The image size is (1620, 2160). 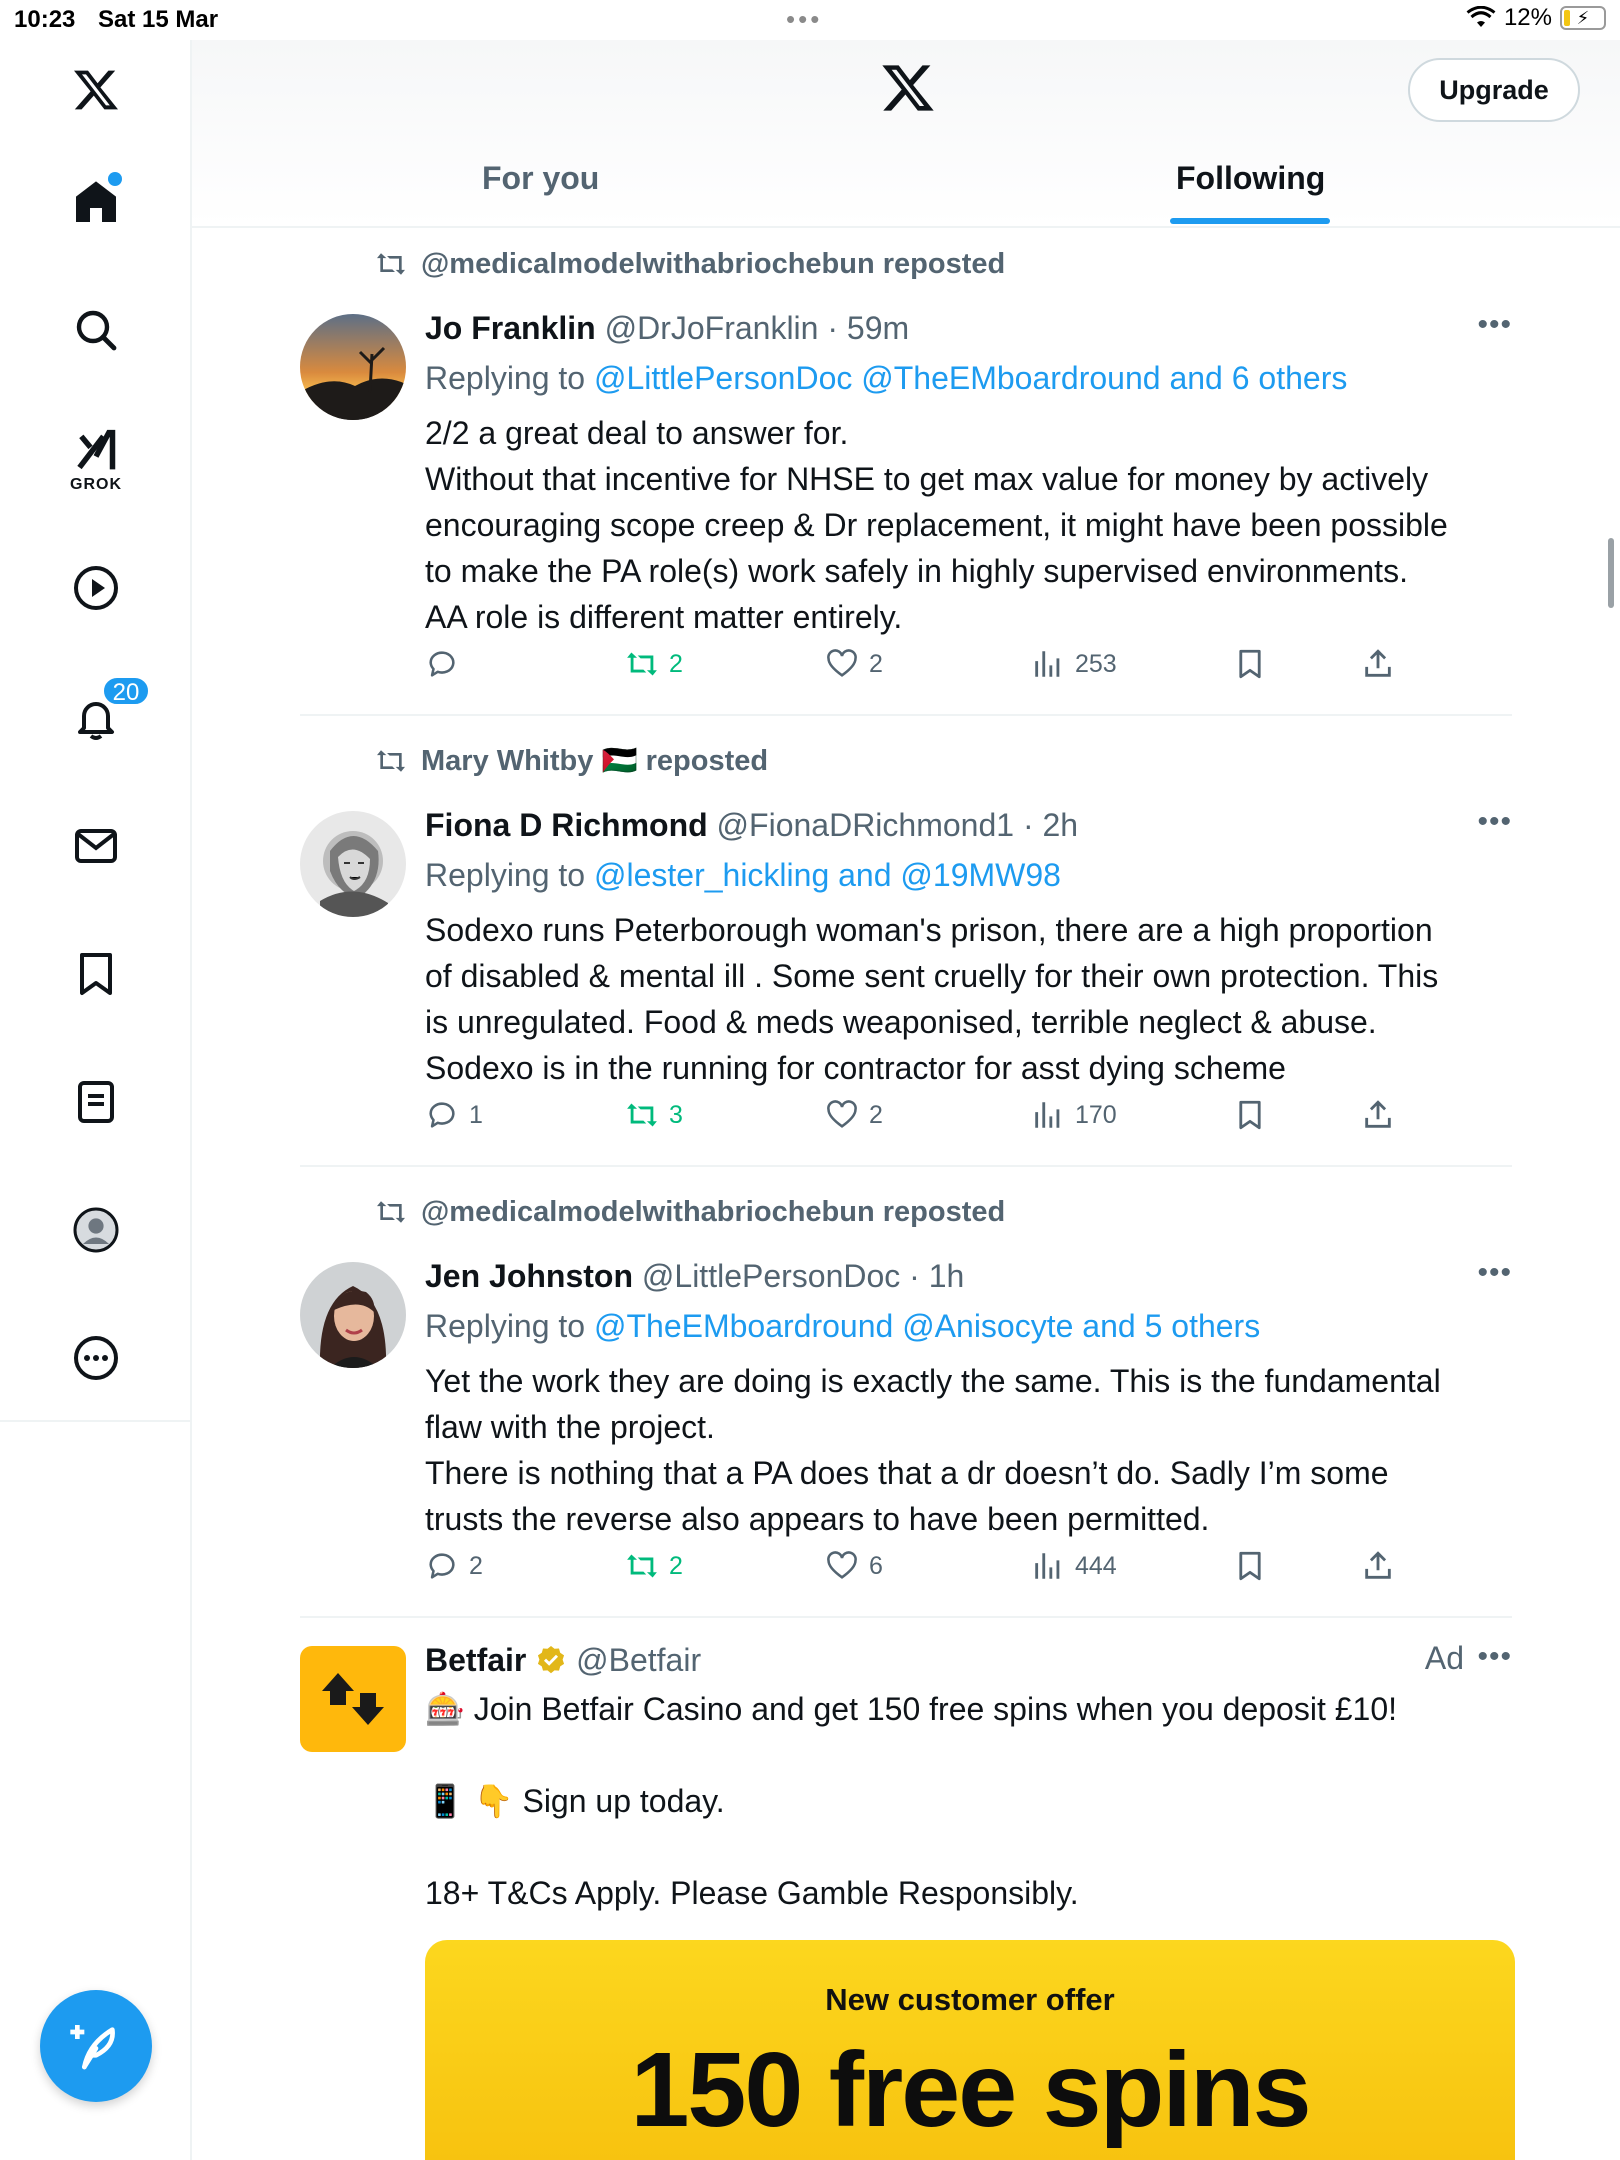 What do you see at coordinates (540, 178) in the screenshot?
I see `tab-for-you: For you` at bounding box center [540, 178].